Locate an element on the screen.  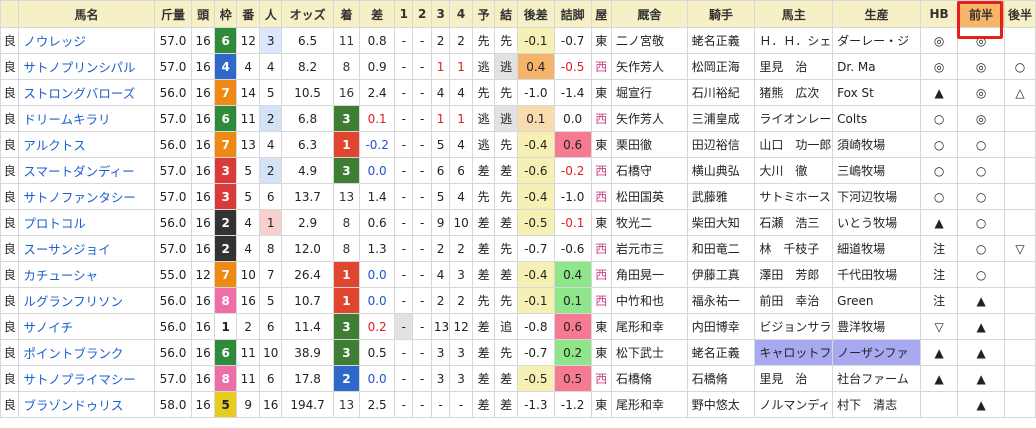
horse-name-link: サトノファンタシー is located at coordinates (86, 196).